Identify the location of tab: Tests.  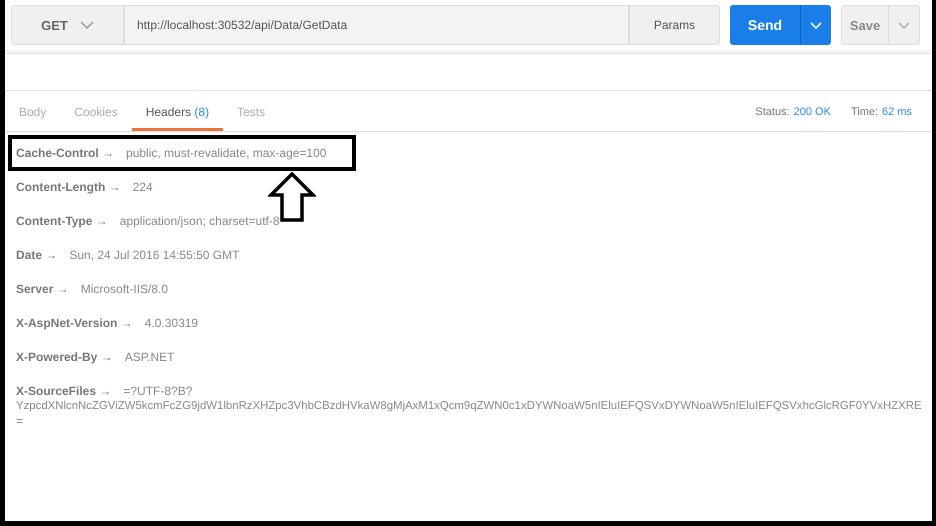
(251, 113).